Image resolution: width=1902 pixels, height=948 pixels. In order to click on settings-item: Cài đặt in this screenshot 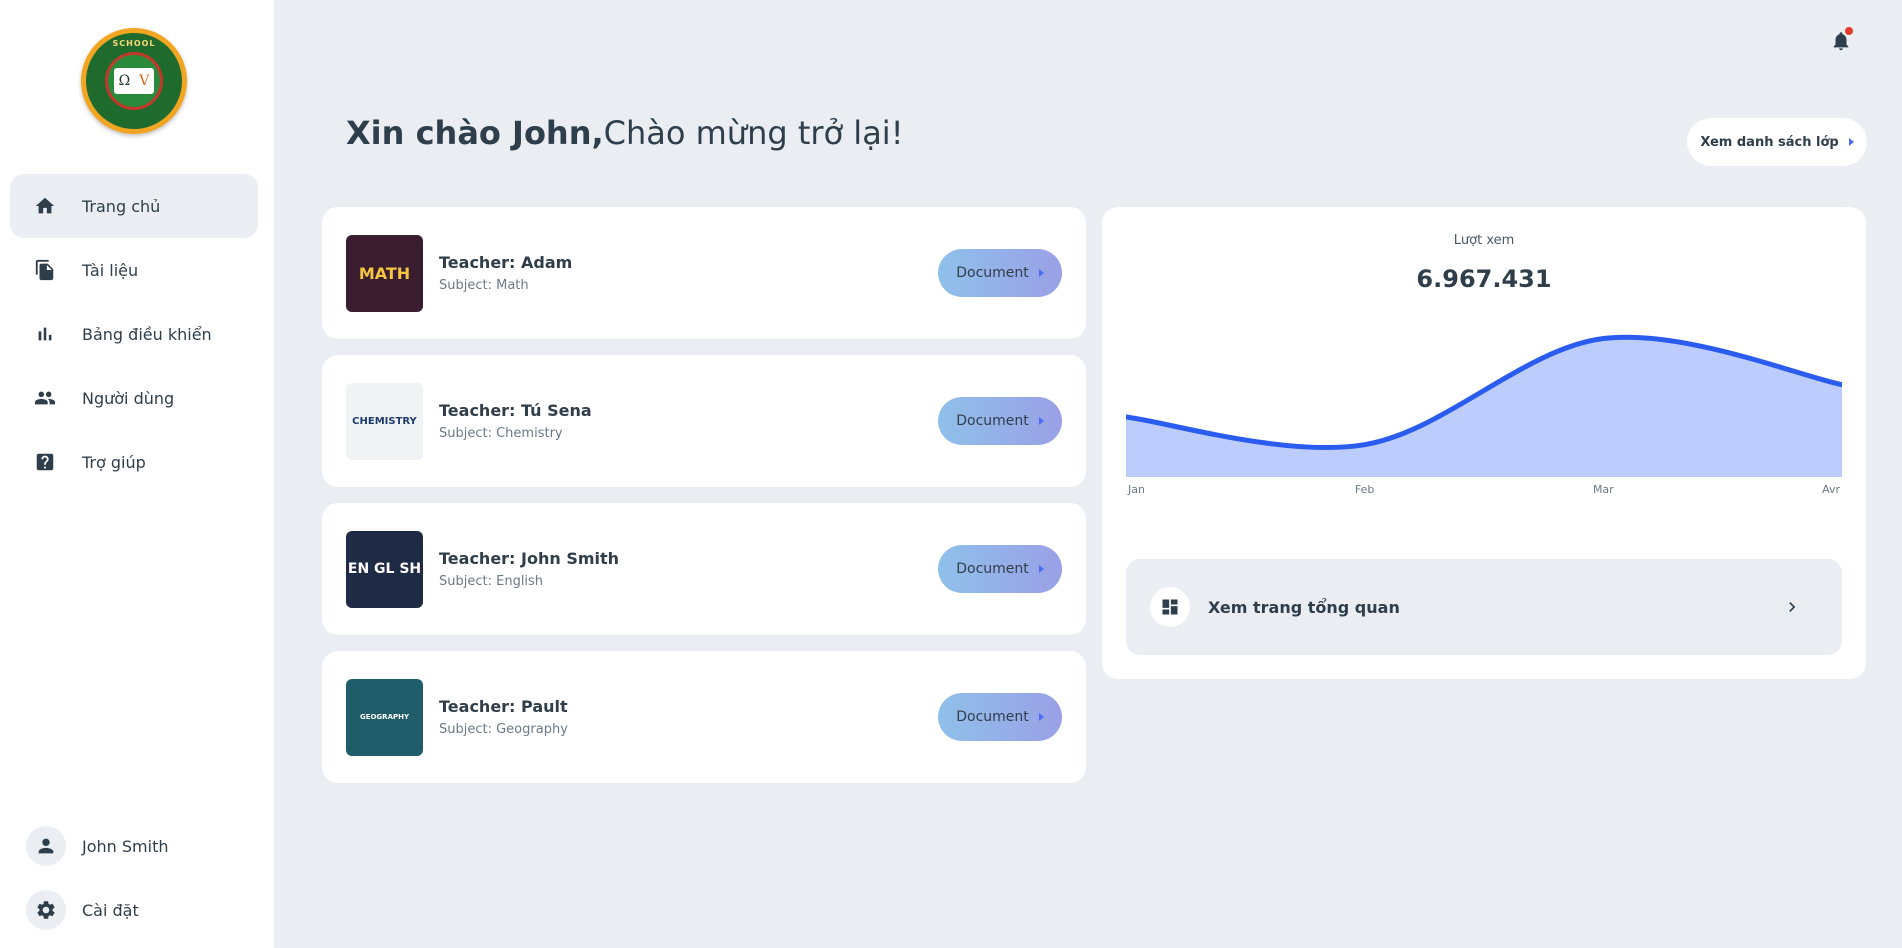, I will do `click(141, 910)`.